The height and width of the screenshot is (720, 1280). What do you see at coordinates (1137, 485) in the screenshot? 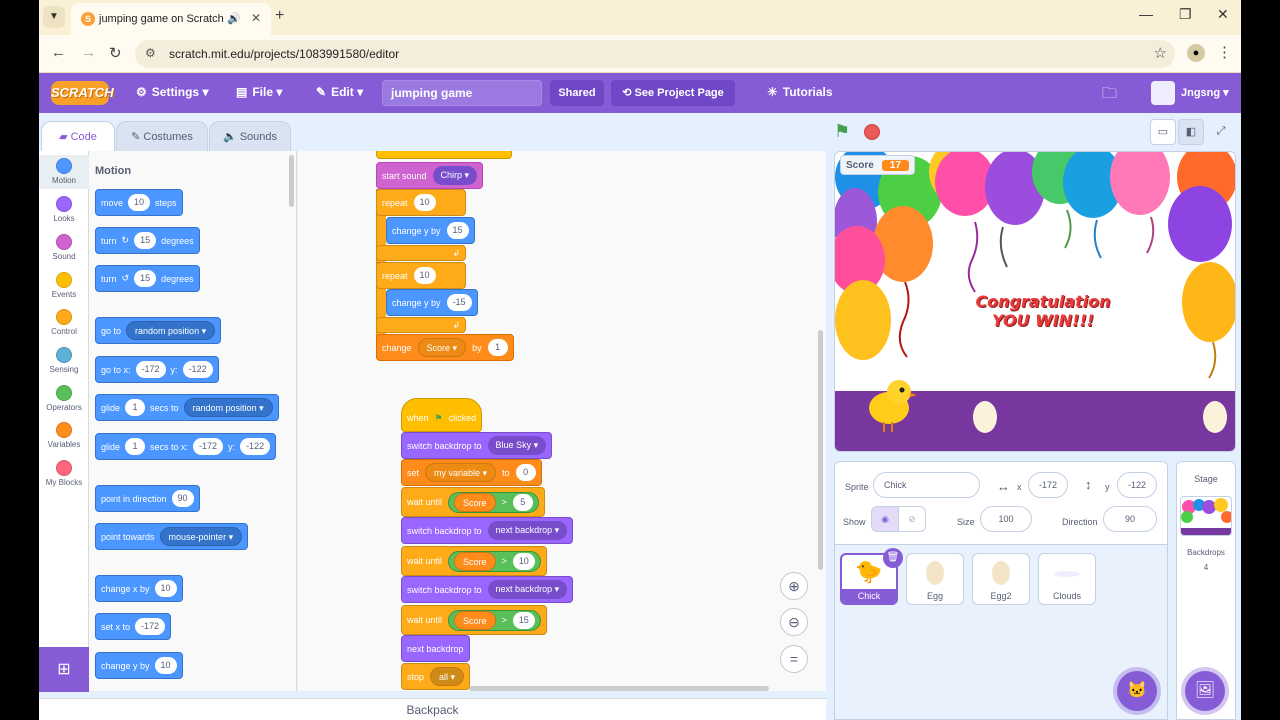
I see `y-input: -122` at bounding box center [1137, 485].